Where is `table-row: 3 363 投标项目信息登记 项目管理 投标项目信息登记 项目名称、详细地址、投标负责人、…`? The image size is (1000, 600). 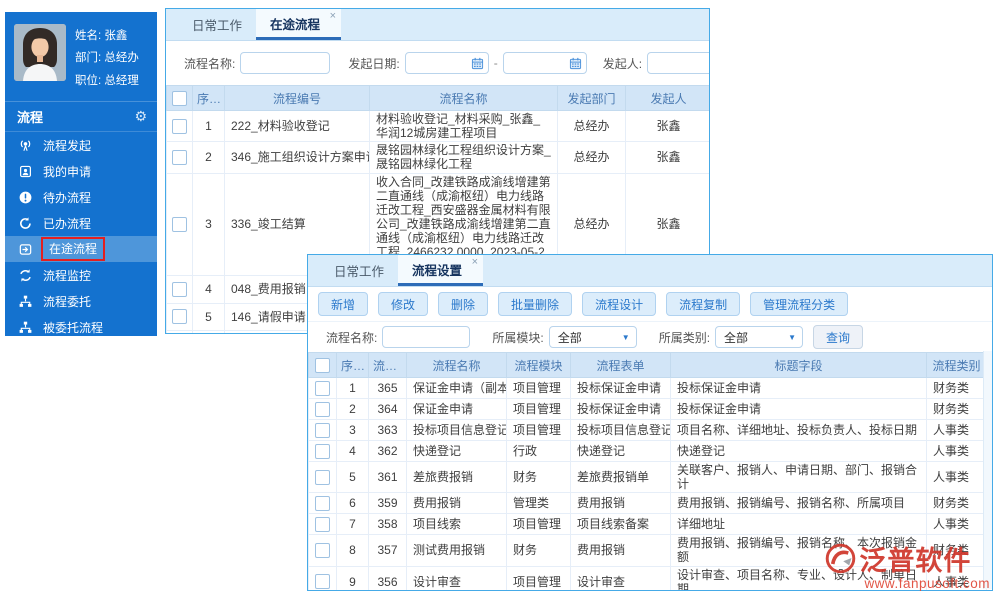 table-row: 3 363 投标项目信息登记 项目管理 投标项目信息登记 项目名称、详细地址、投标负责人、… is located at coordinates (647, 430).